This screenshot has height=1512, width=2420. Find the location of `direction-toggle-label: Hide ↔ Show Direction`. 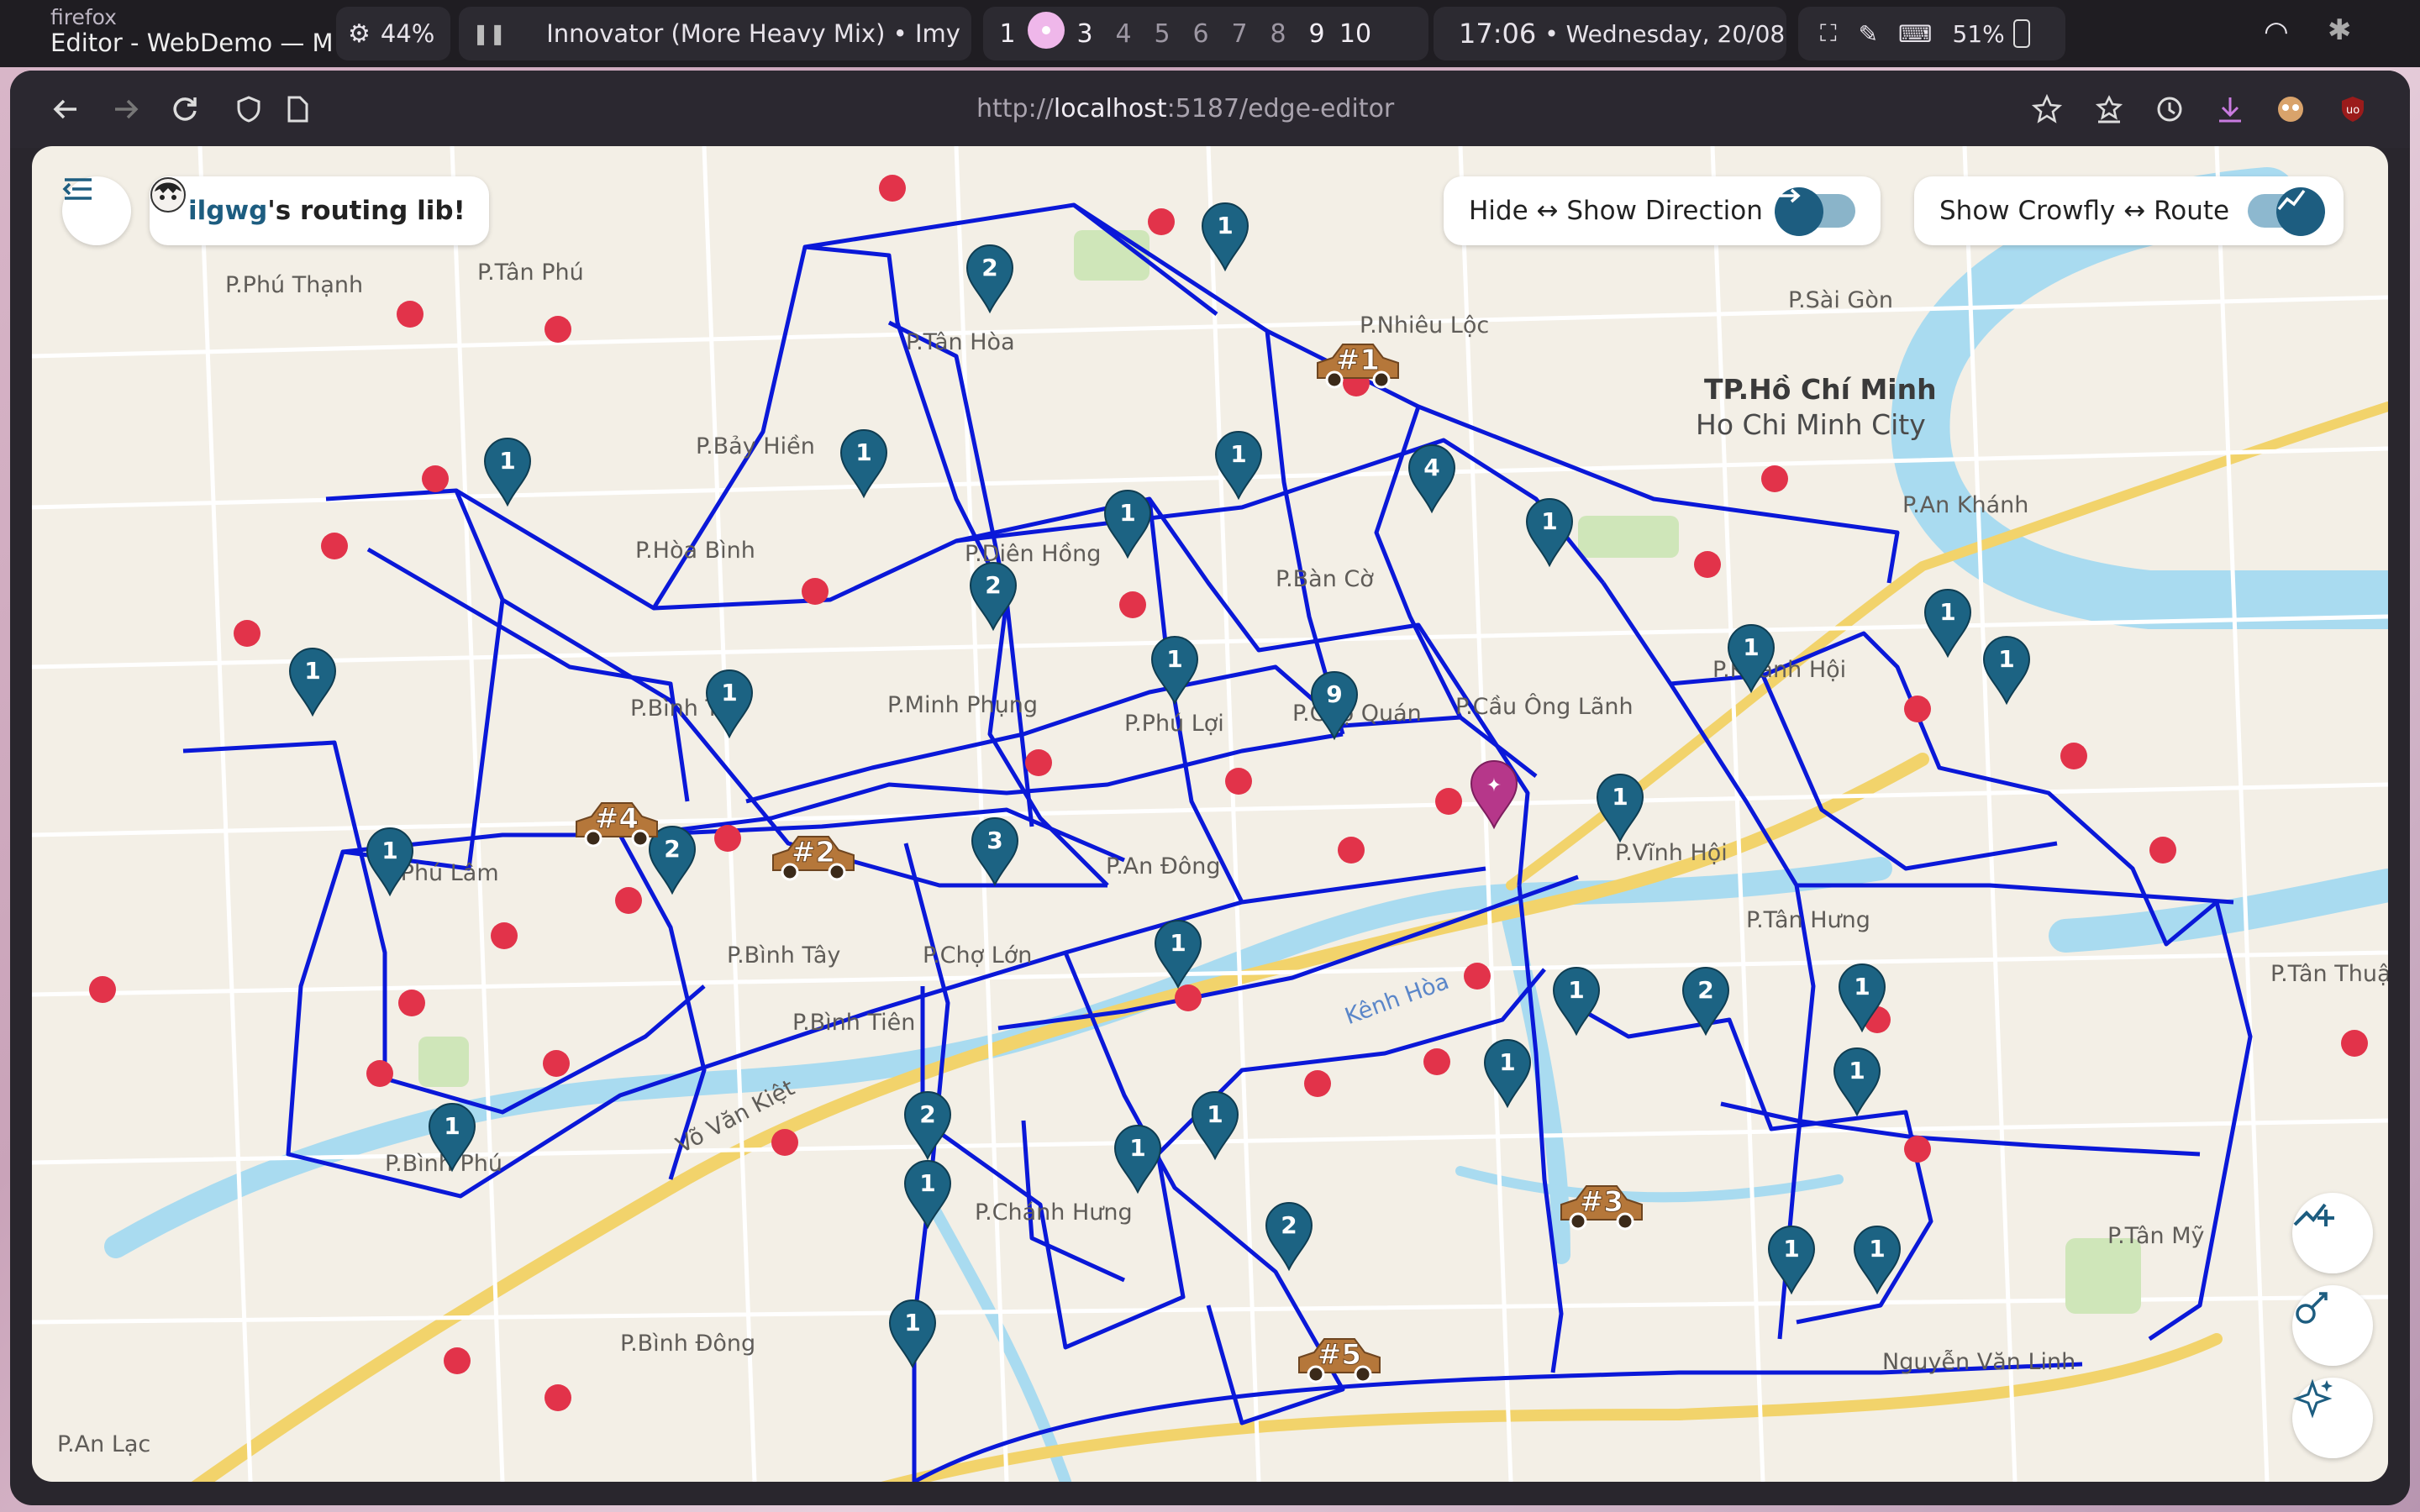

direction-toggle-label: Hide ↔ Show Direction is located at coordinates (1616, 211).